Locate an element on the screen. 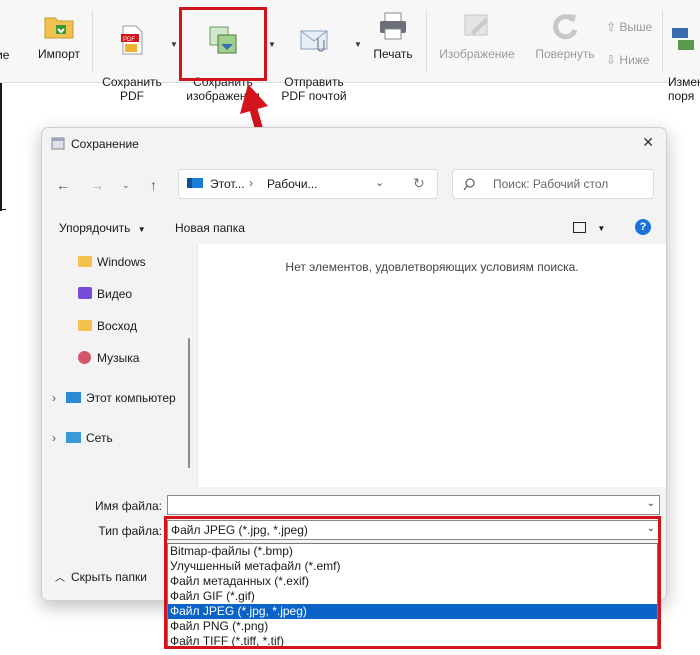 The image size is (700, 655). import-label: Импорт is located at coordinates (59, 54).